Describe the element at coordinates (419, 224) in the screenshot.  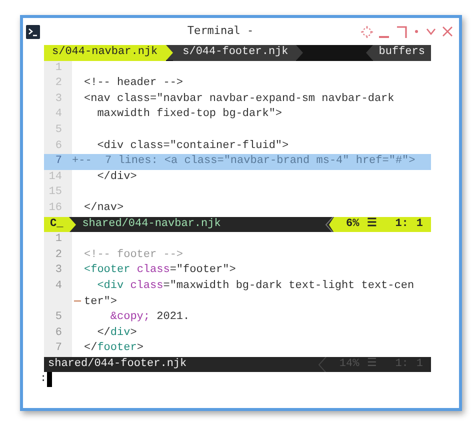
I see `column-label: 1` at that location.